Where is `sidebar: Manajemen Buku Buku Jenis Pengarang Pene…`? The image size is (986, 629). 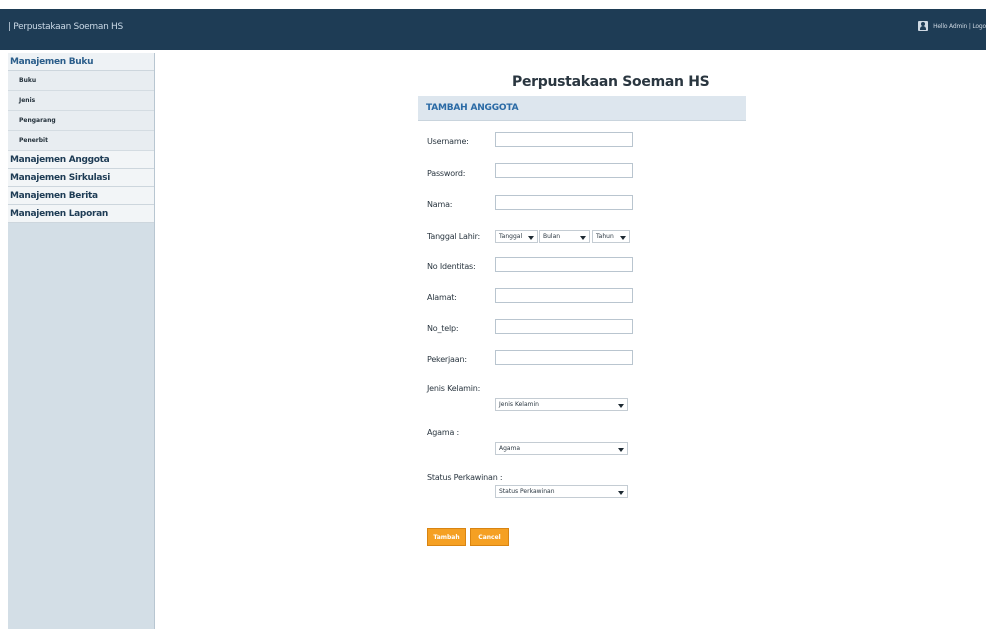
sidebar: Manajemen Buku Buku Jenis Pengarang Pene… is located at coordinates (81, 341).